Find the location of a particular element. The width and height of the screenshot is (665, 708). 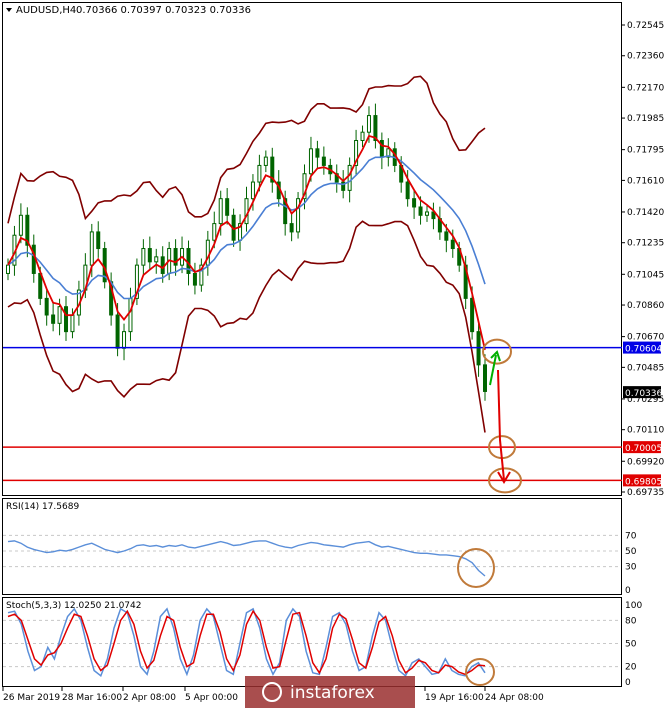

stoch-tick-label: 20 is located at coordinates (631, 668).